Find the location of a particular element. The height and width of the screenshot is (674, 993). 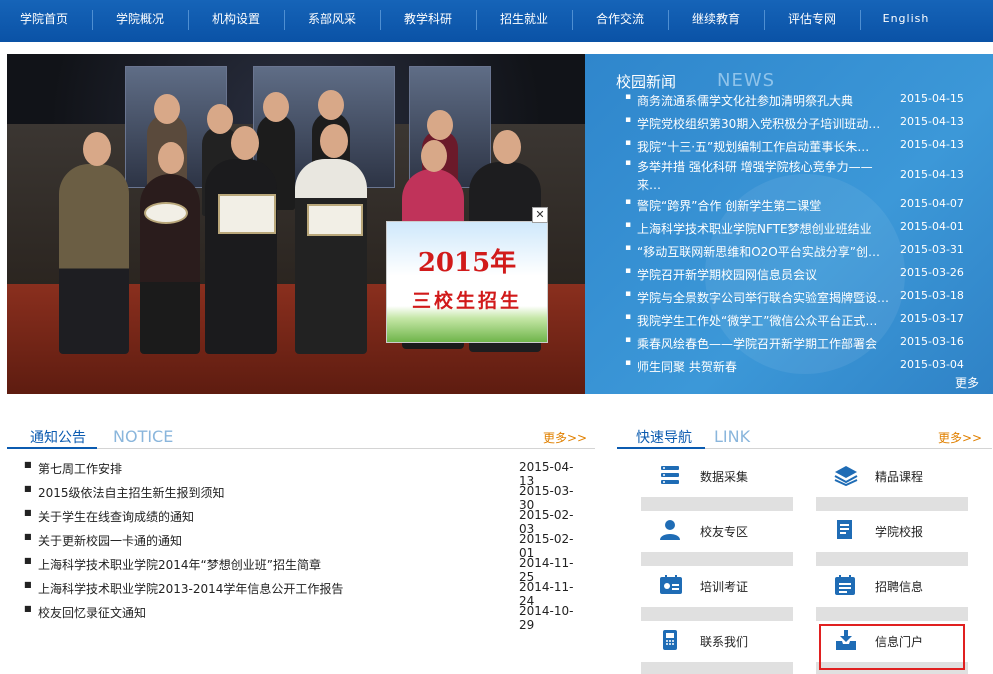

news-item: ▪ 多举并措 强化科研 增强学院核心竞争力——来… 2015-04-13 is located at coordinates (802, 176).